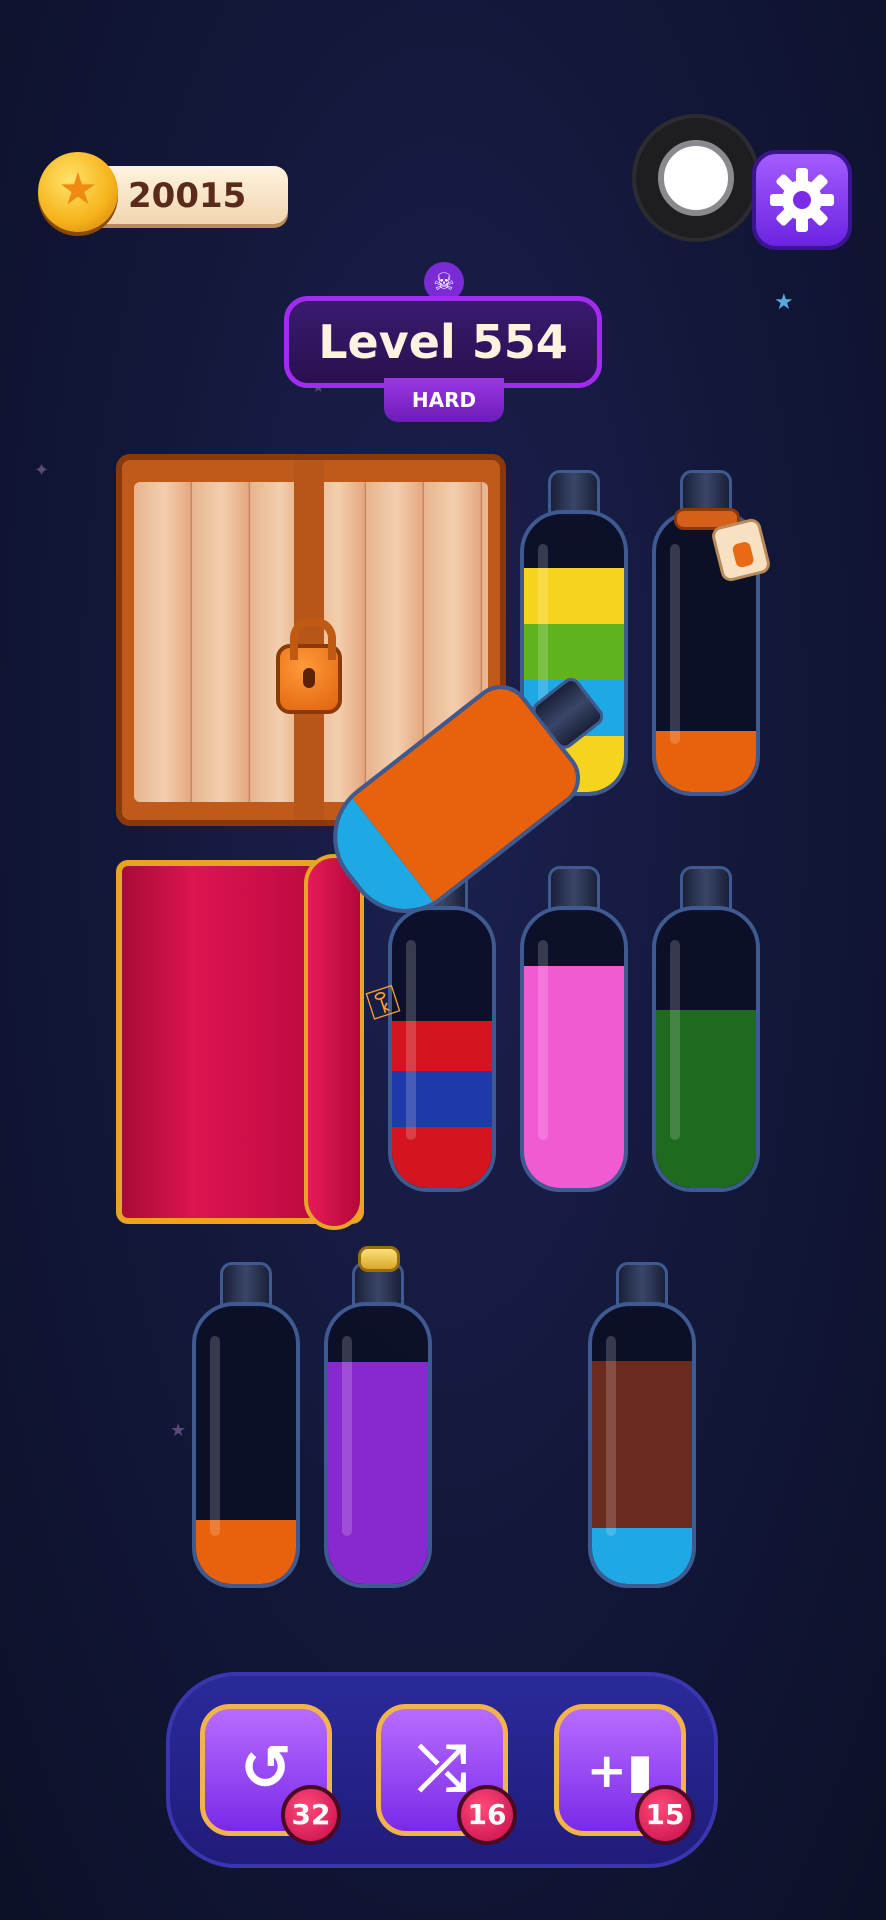  What do you see at coordinates (240, 1042) in the screenshot?
I see `curtain` at bounding box center [240, 1042].